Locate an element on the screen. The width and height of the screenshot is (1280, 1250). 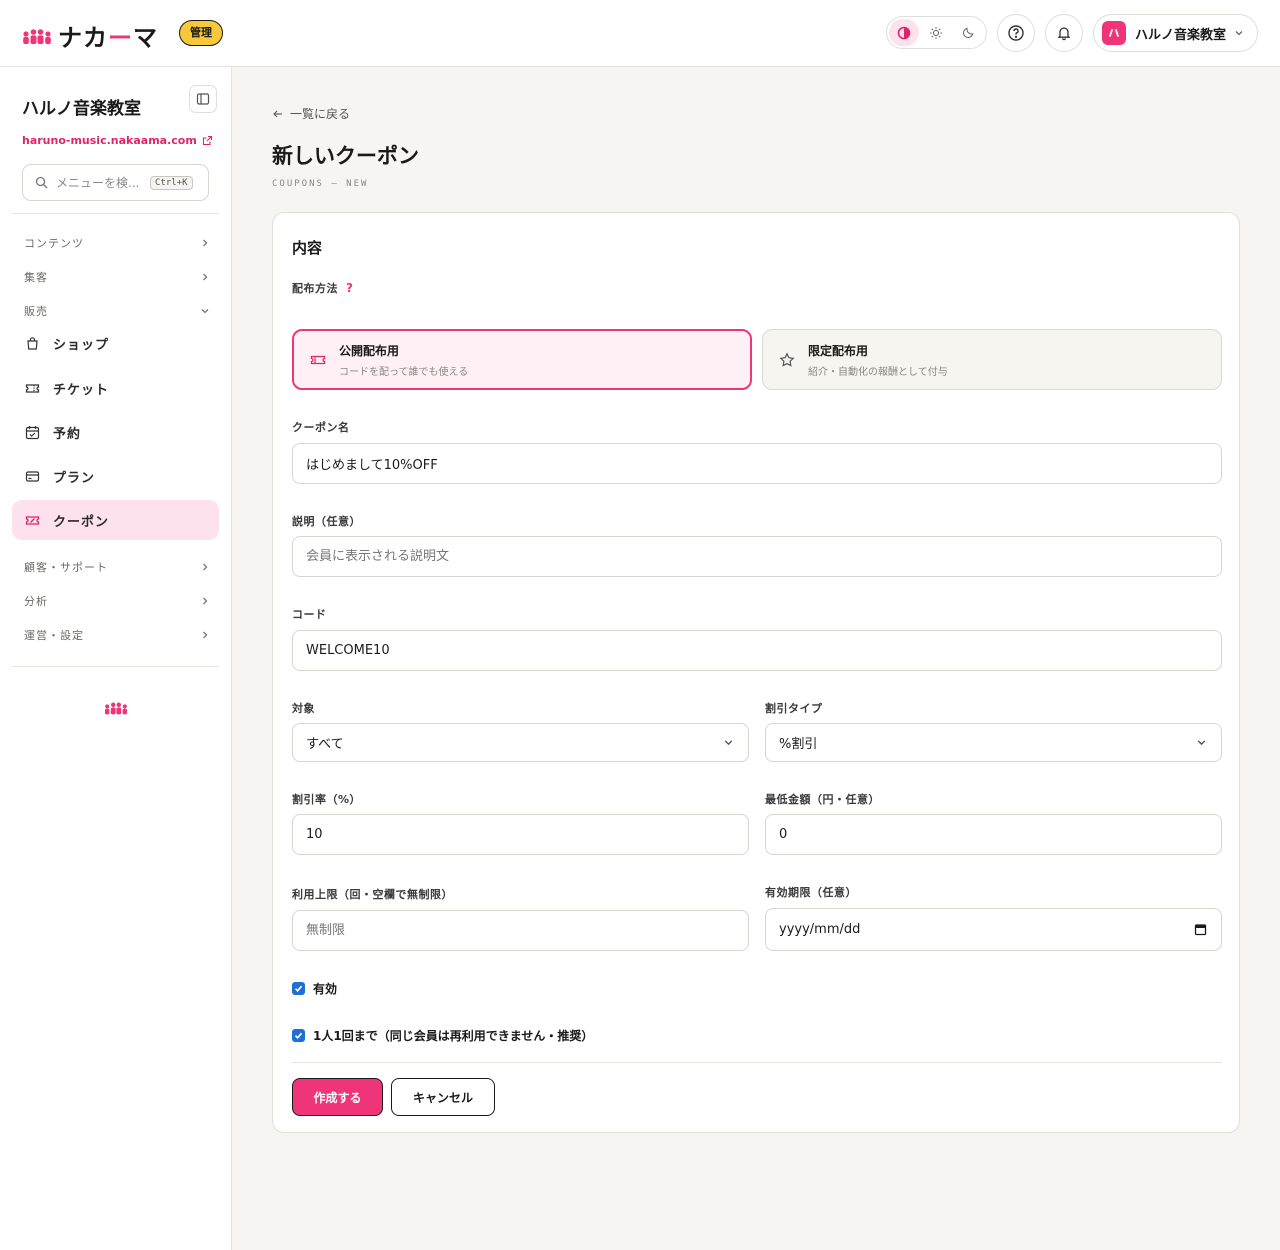
page-subtitle: COUPONS — NEW is located at coordinates (320, 184).